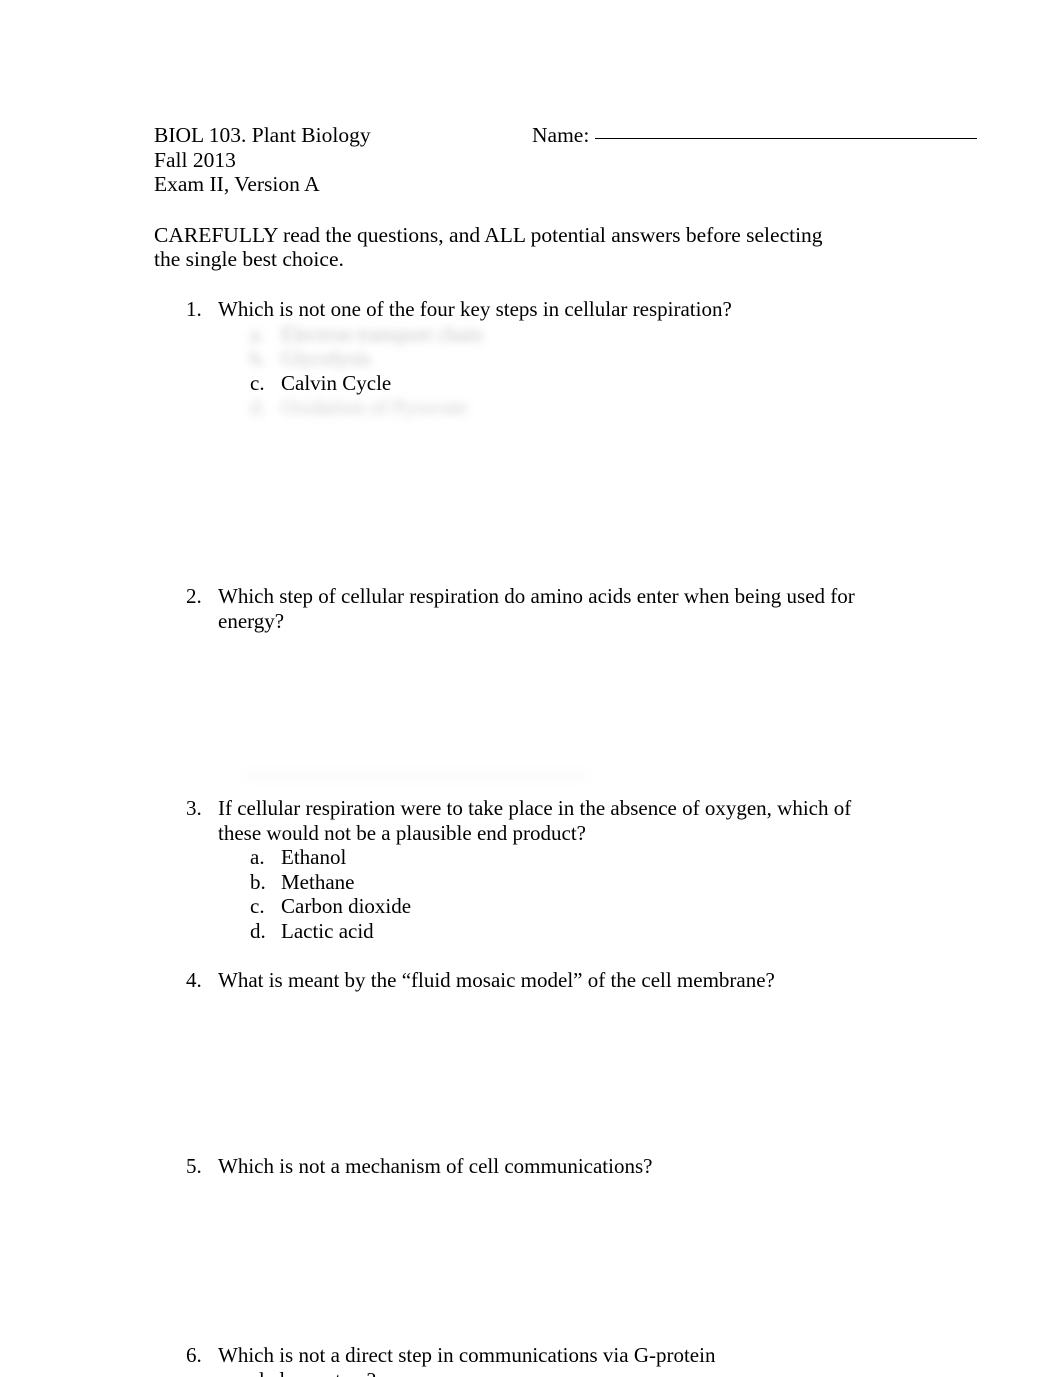 This screenshot has width=1062, height=1377. I want to click on name-label: Name:, so click(561, 135).